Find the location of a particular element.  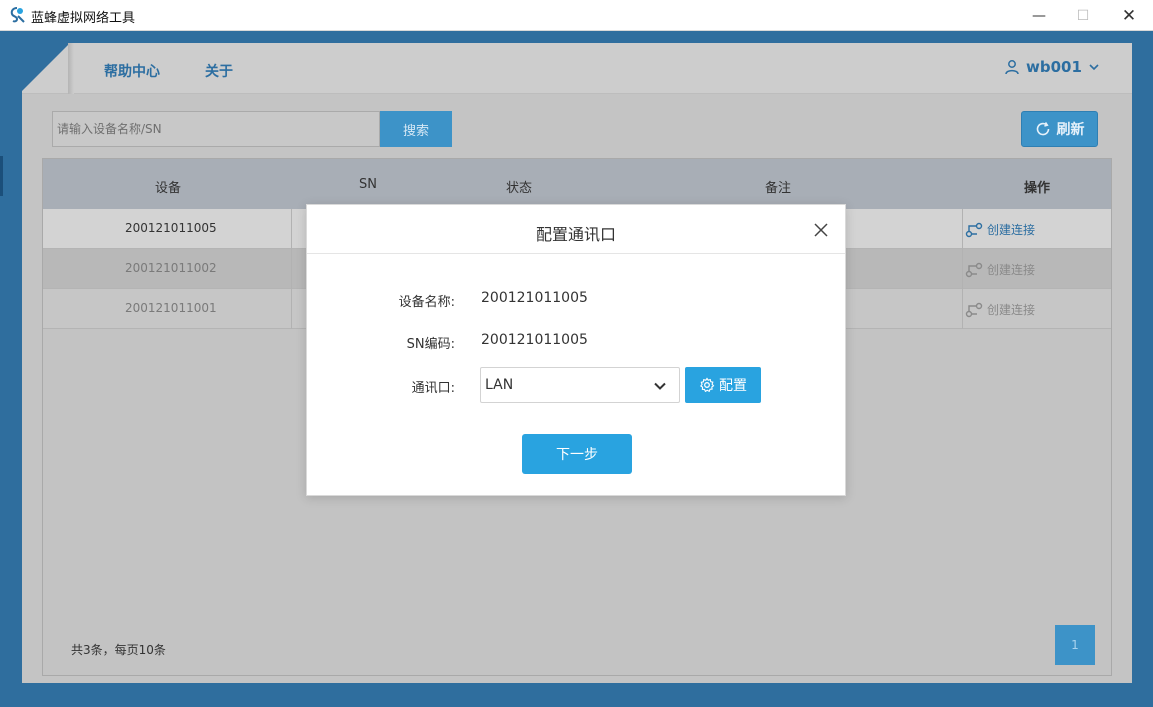

user-icon is located at coordinates (1012, 67).